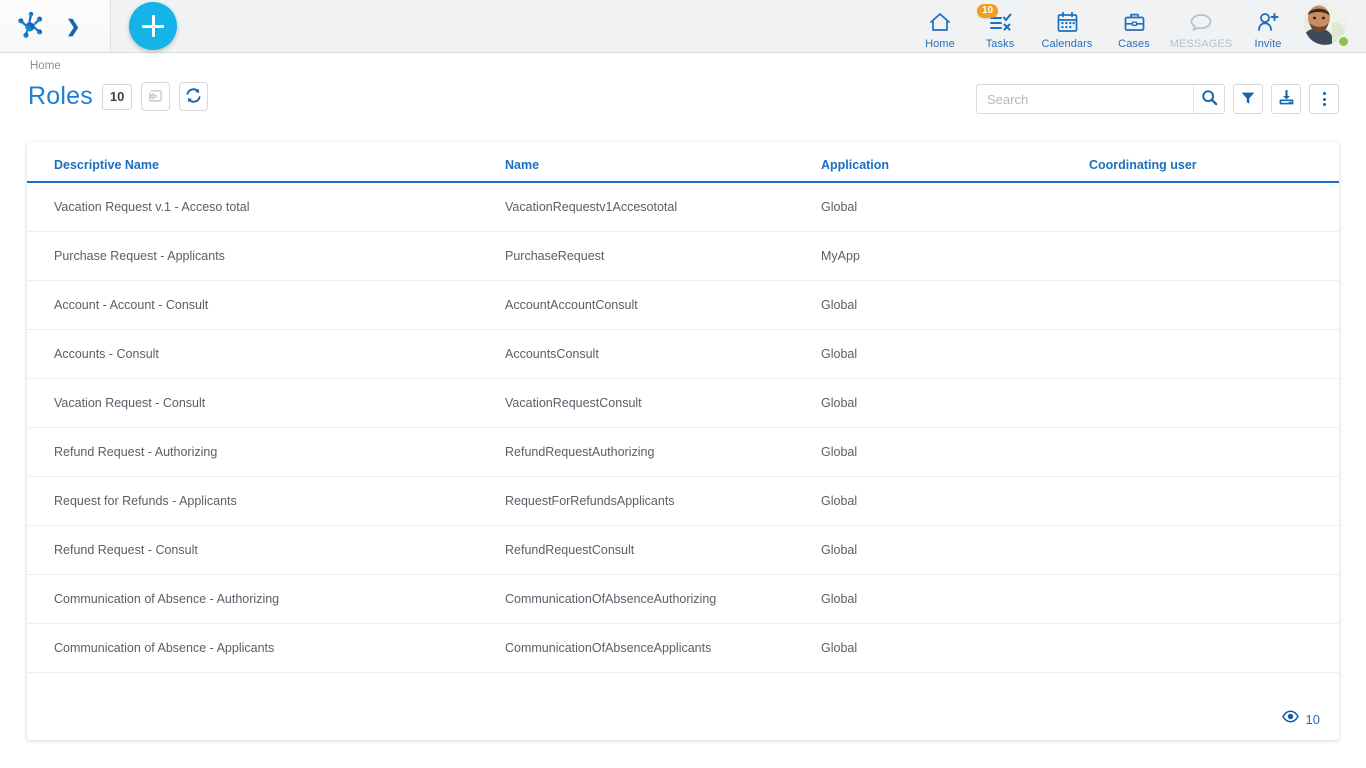 This screenshot has width=1366, height=768. Describe the element at coordinates (266, 501) in the screenshot. I see `cell-descriptive-name: Request for Refunds - Applicants` at that location.